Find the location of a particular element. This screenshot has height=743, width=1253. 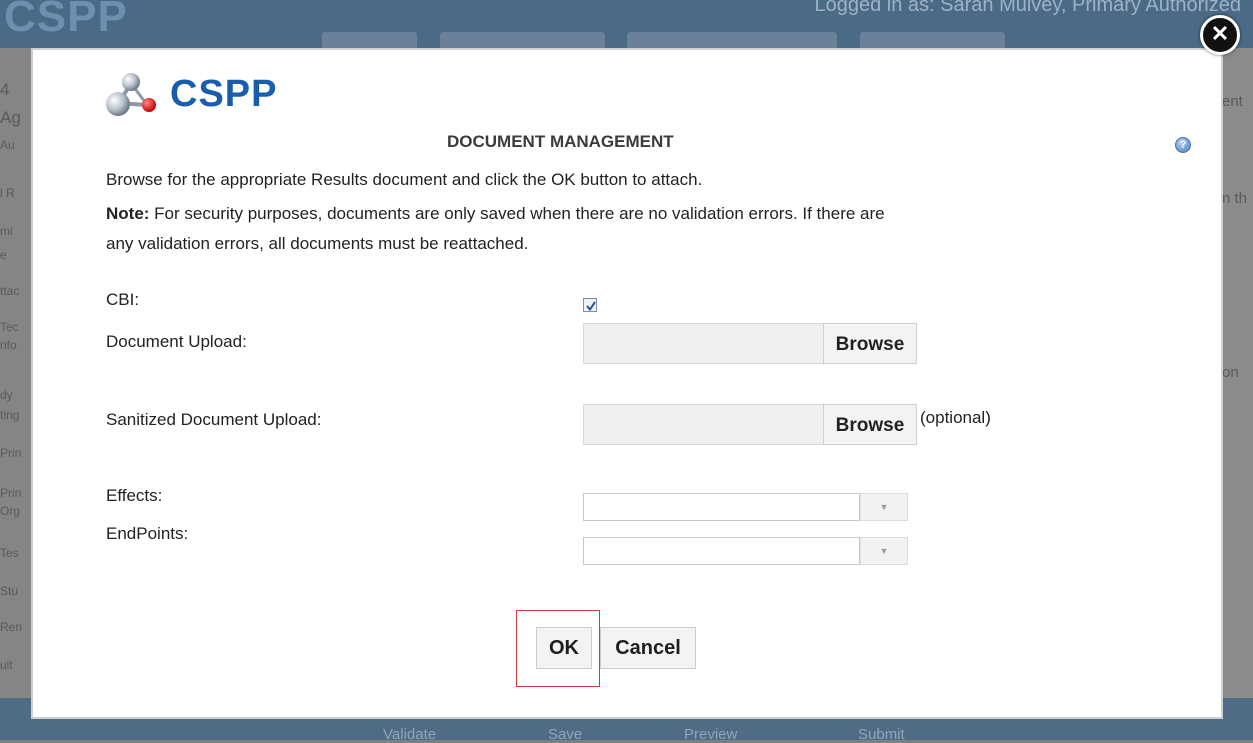

close-icon: ✕ is located at coordinates (1220, 35).